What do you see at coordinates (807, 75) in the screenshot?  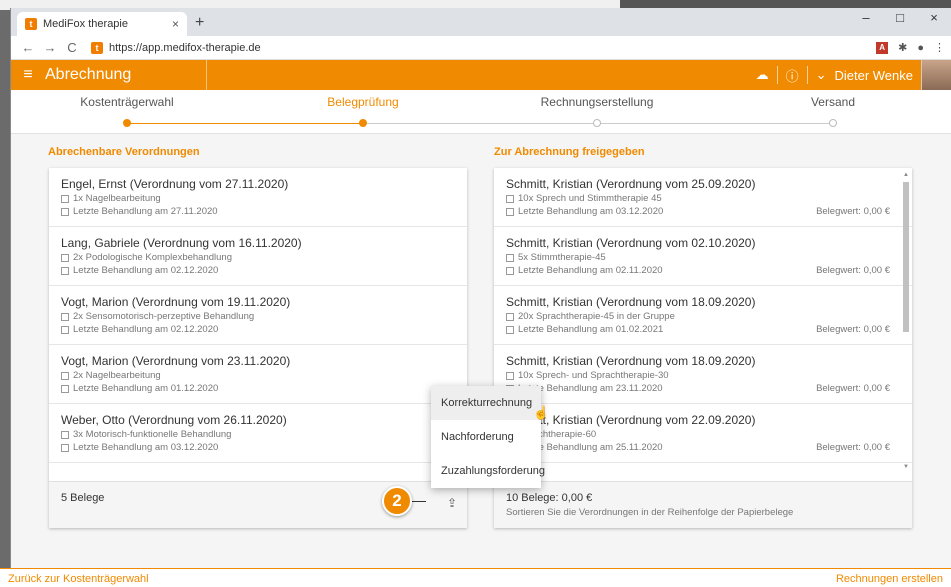 I see `header-divider` at bounding box center [807, 75].